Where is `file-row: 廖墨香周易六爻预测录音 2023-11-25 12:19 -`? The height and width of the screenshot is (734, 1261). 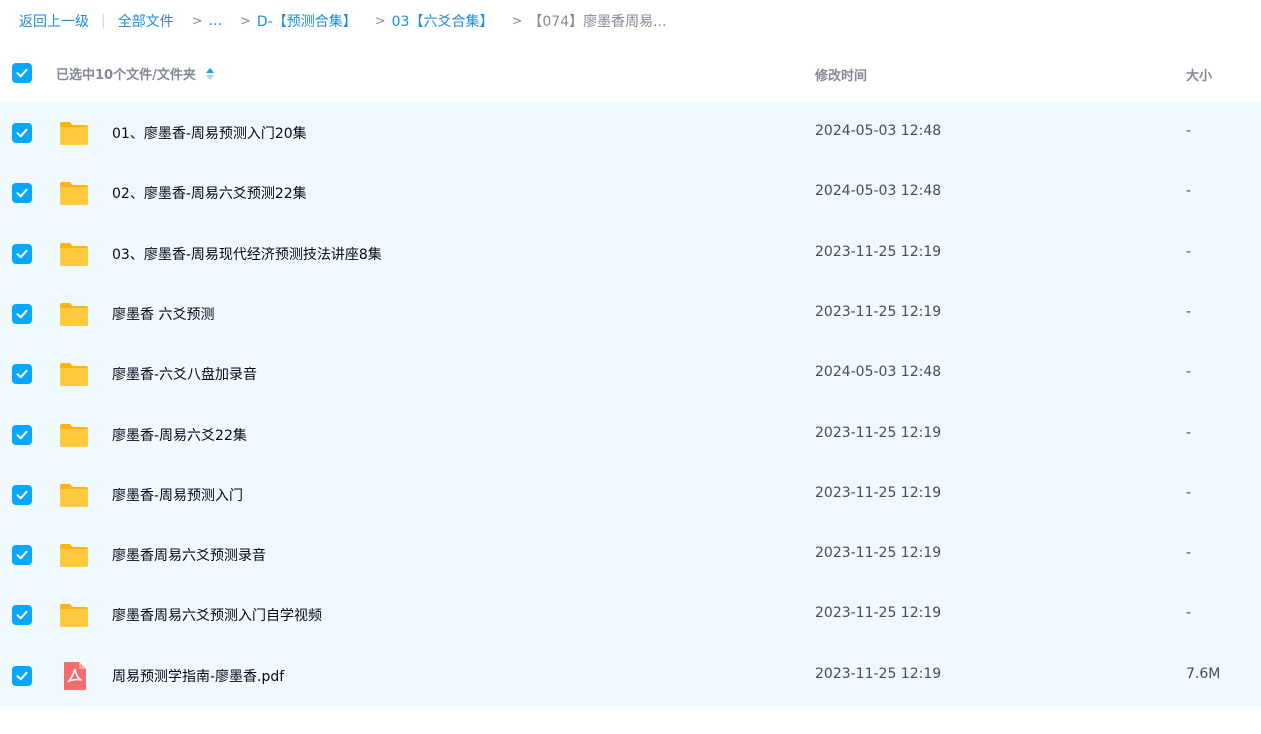 file-row: 廖墨香周易六爻预测录音 2023-11-25 12:19 - is located at coordinates (630, 554).